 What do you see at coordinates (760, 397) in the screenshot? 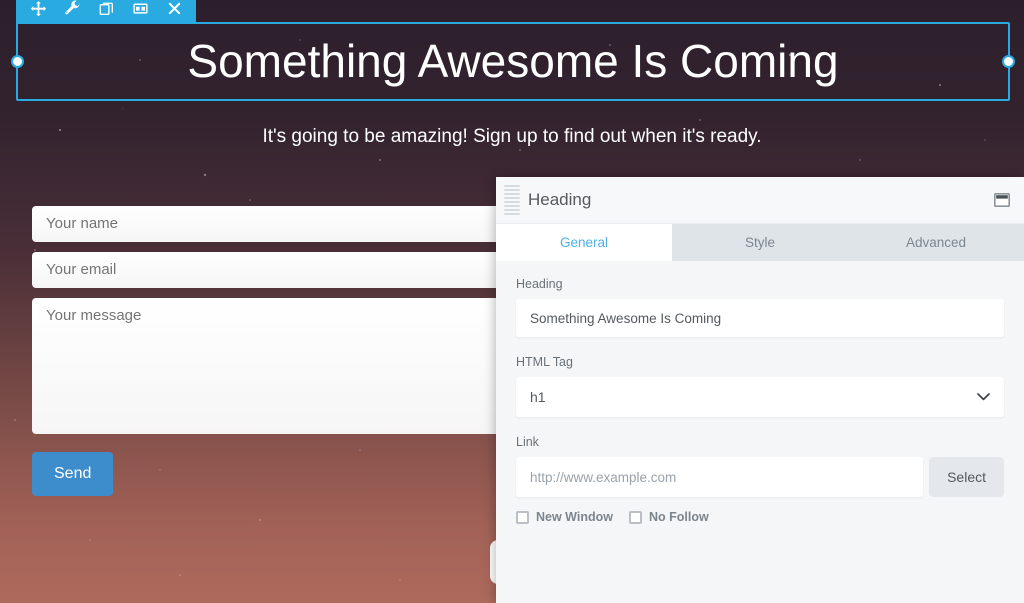
I see `html-tag-select: h1` at bounding box center [760, 397].